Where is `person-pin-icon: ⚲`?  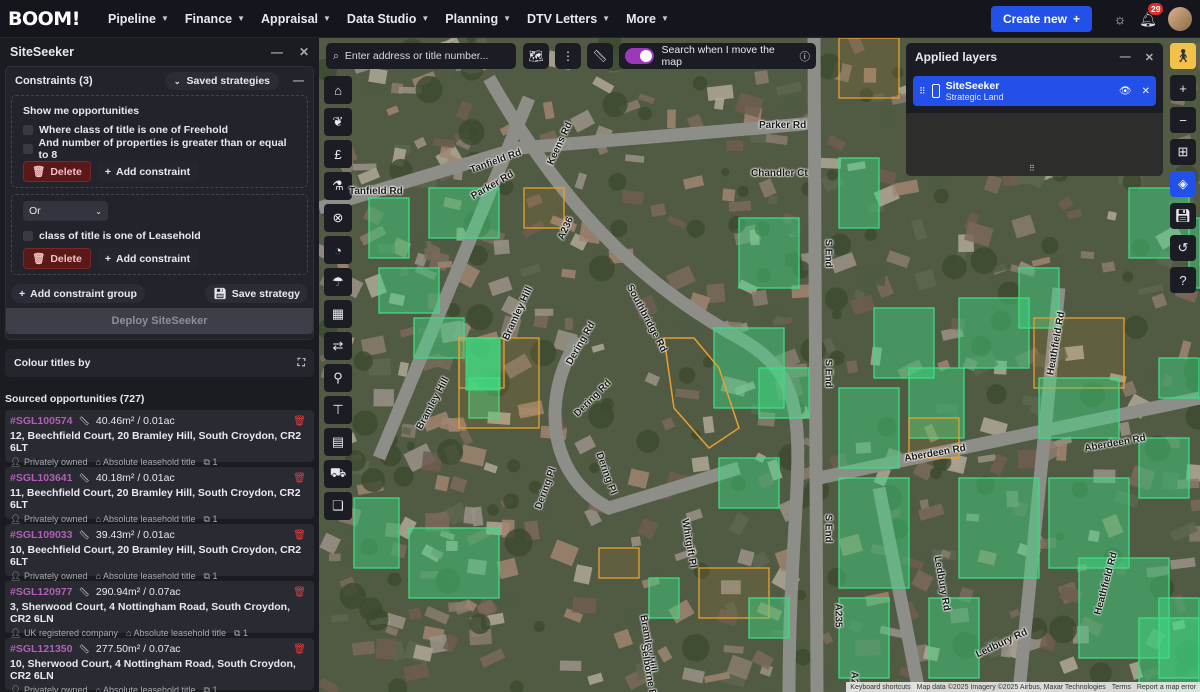 person-pin-icon: ⚲ is located at coordinates (338, 378).